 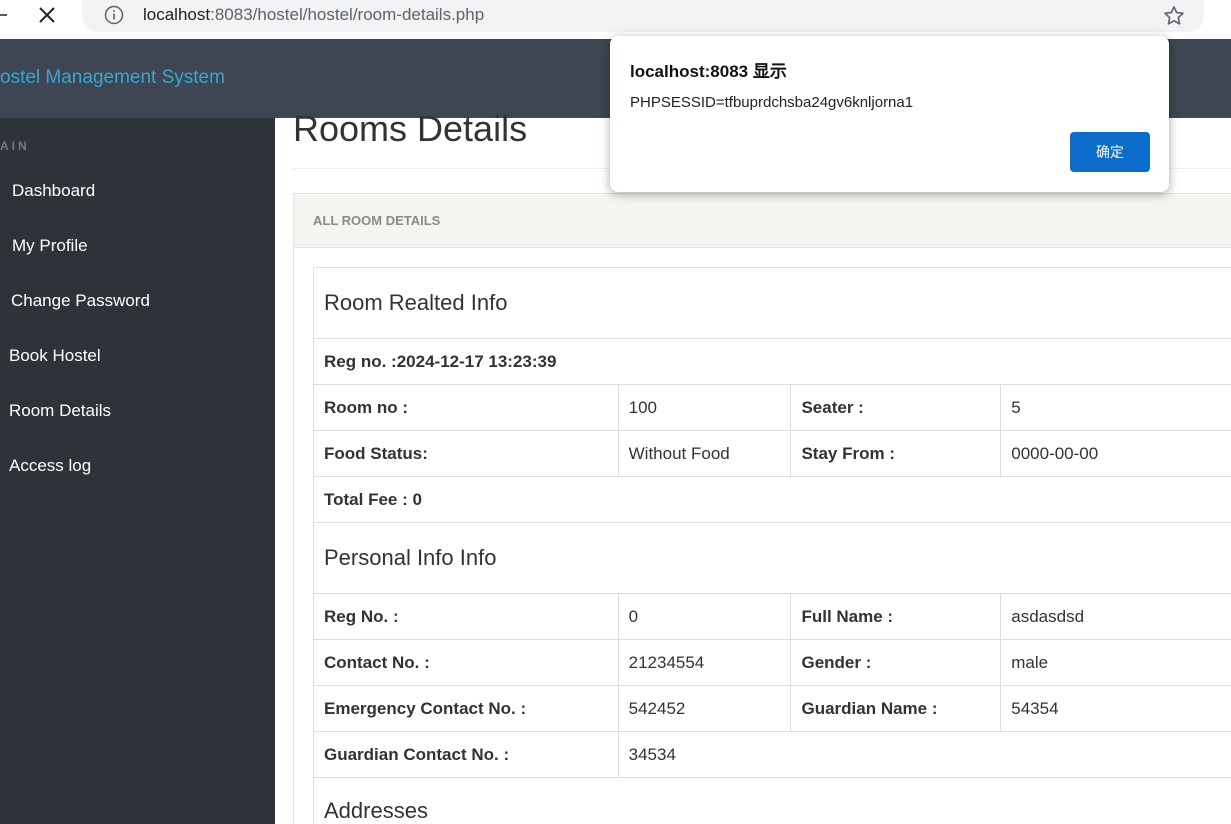 What do you see at coordinates (177, 14) in the screenshot?
I see `url-host: localhost` at bounding box center [177, 14].